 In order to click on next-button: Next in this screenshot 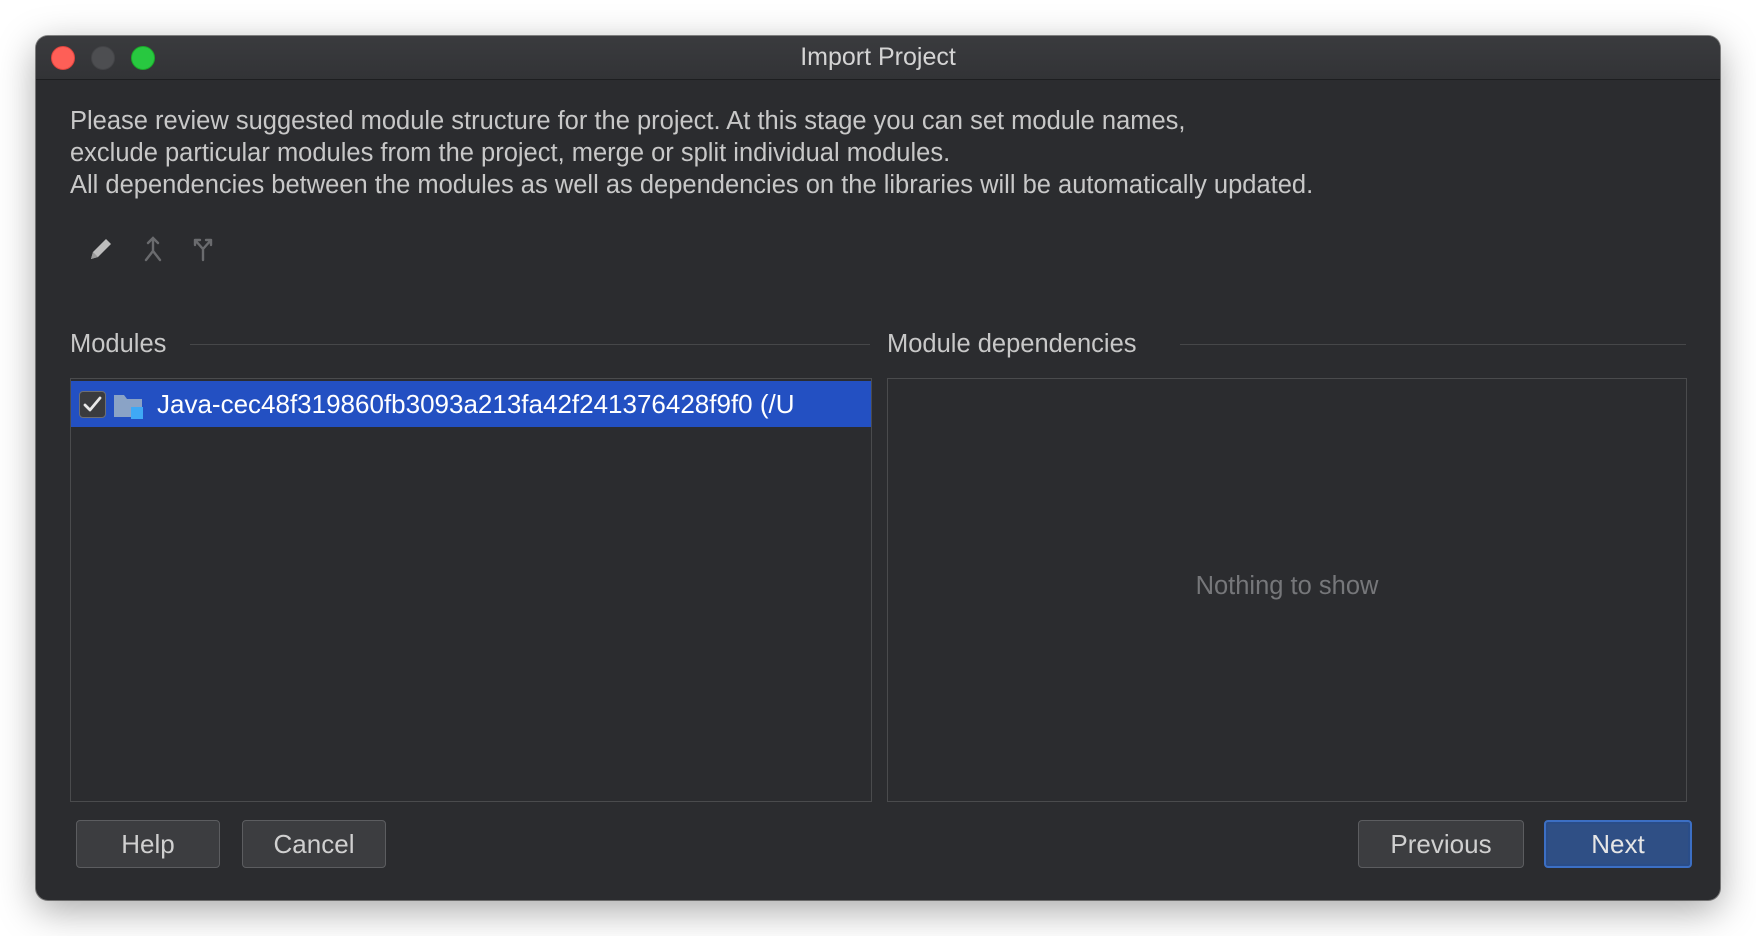, I will do `click(1618, 844)`.